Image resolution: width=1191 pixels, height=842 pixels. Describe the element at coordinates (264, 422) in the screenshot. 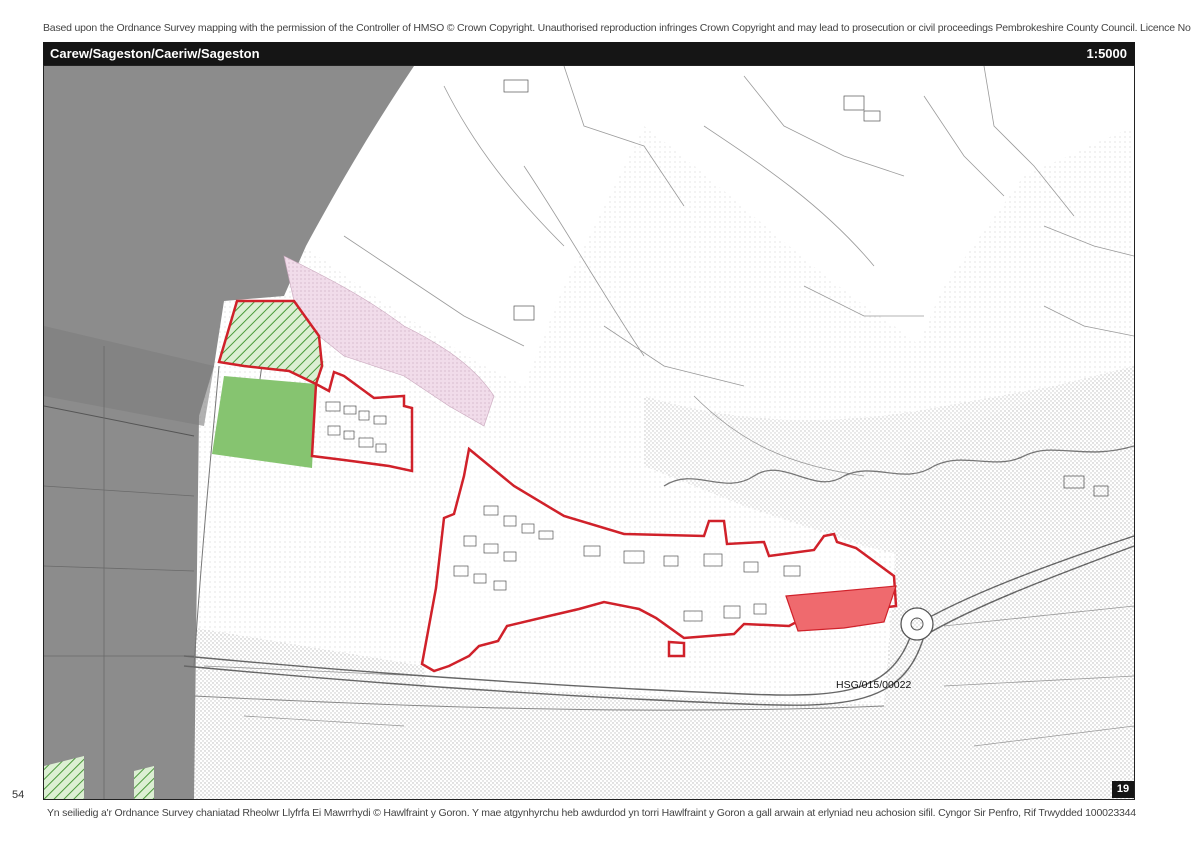

I see `green-open-space` at that location.